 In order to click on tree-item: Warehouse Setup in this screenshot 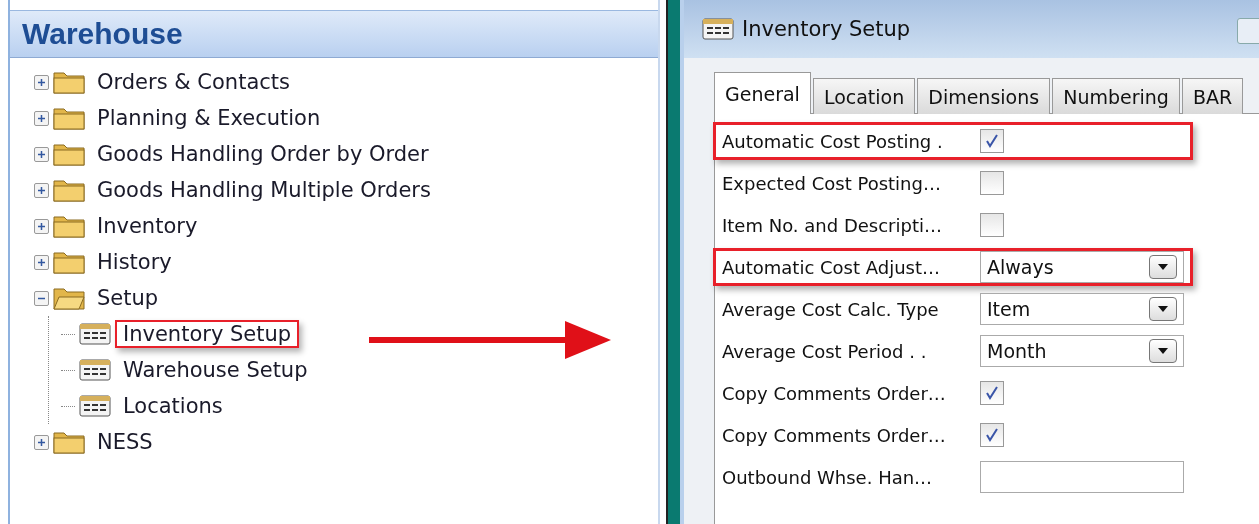, I will do `click(215, 370)`.